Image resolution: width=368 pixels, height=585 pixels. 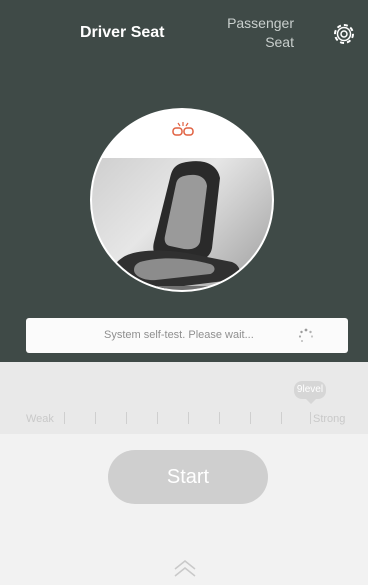 What do you see at coordinates (122, 33) in the screenshot?
I see `tab-driver-seat: Driver Seat` at bounding box center [122, 33].